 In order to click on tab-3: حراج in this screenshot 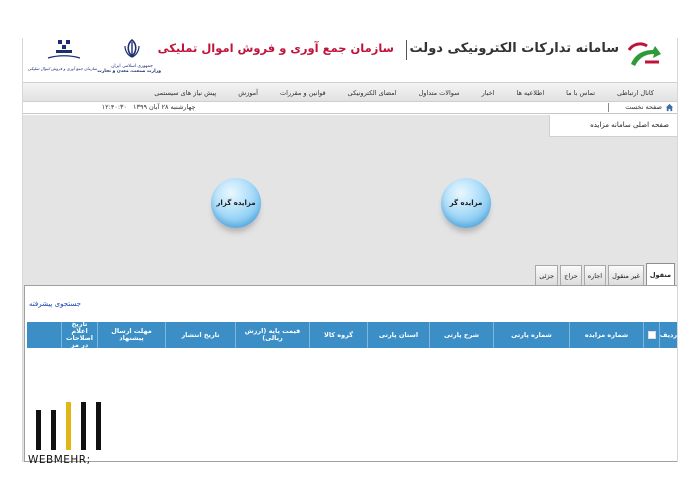, I will do `click(571, 275)`.